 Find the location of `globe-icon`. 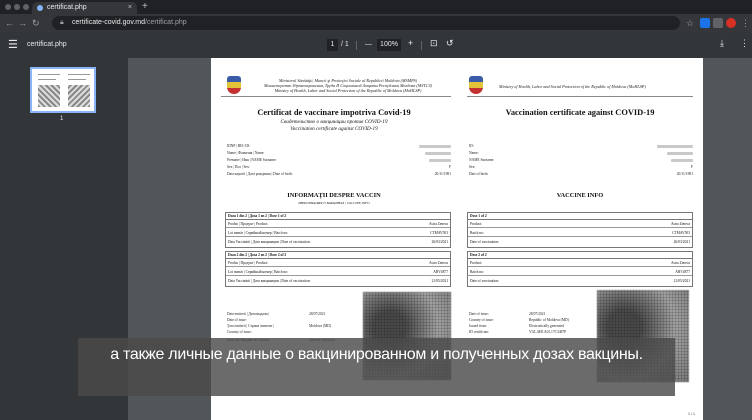

globe-icon is located at coordinates (40, 8).